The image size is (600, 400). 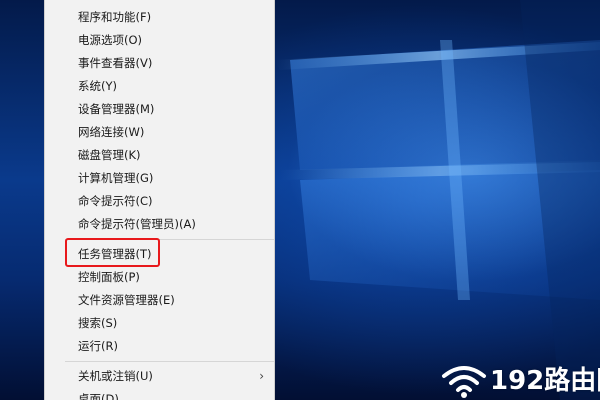 What do you see at coordinates (98, 323) in the screenshot?
I see `menu-item-label: 搜索(S)` at bounding box center [98, 323].